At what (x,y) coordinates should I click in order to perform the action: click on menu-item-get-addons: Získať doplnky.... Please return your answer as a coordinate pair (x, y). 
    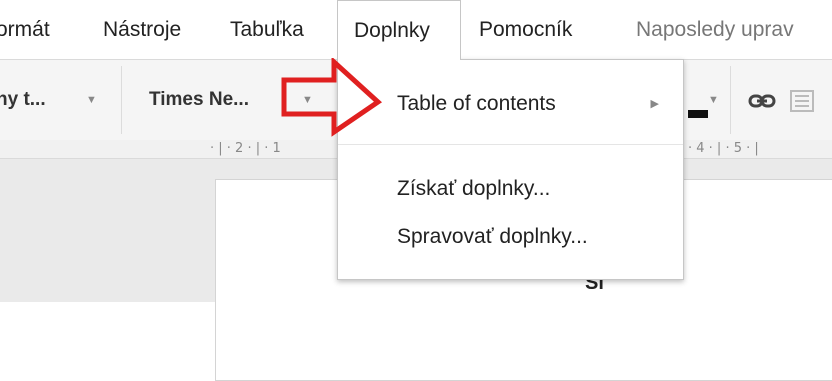
    Looking at the image, I should click on (510, 189).